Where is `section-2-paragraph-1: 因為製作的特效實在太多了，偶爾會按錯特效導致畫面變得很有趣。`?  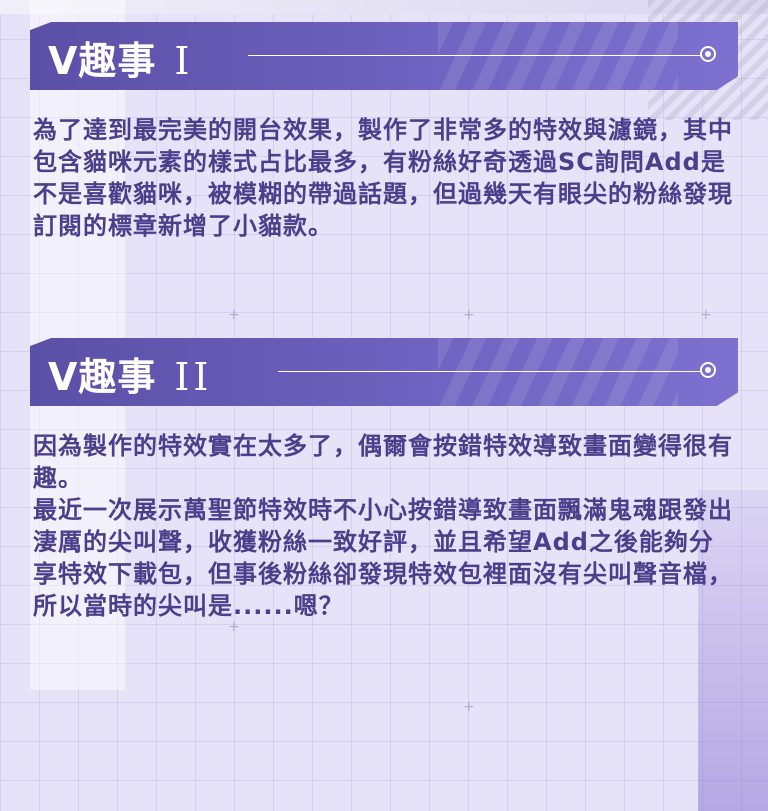
section-2-paragraph-1: 因為製作的特效實在太多了，偶爾會按錯特效導致畫面變得很有趣。 is located at coordinates (383, 462).